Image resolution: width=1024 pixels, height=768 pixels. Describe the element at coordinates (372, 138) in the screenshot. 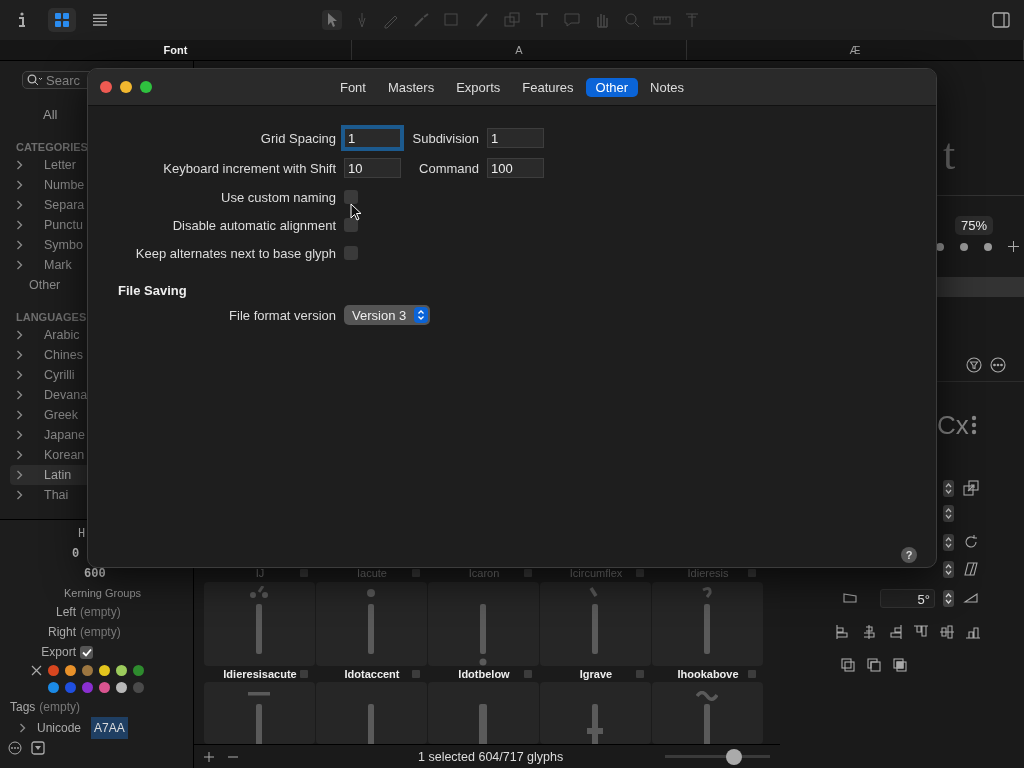

I see `grid-spacing-field: 1` at that location.